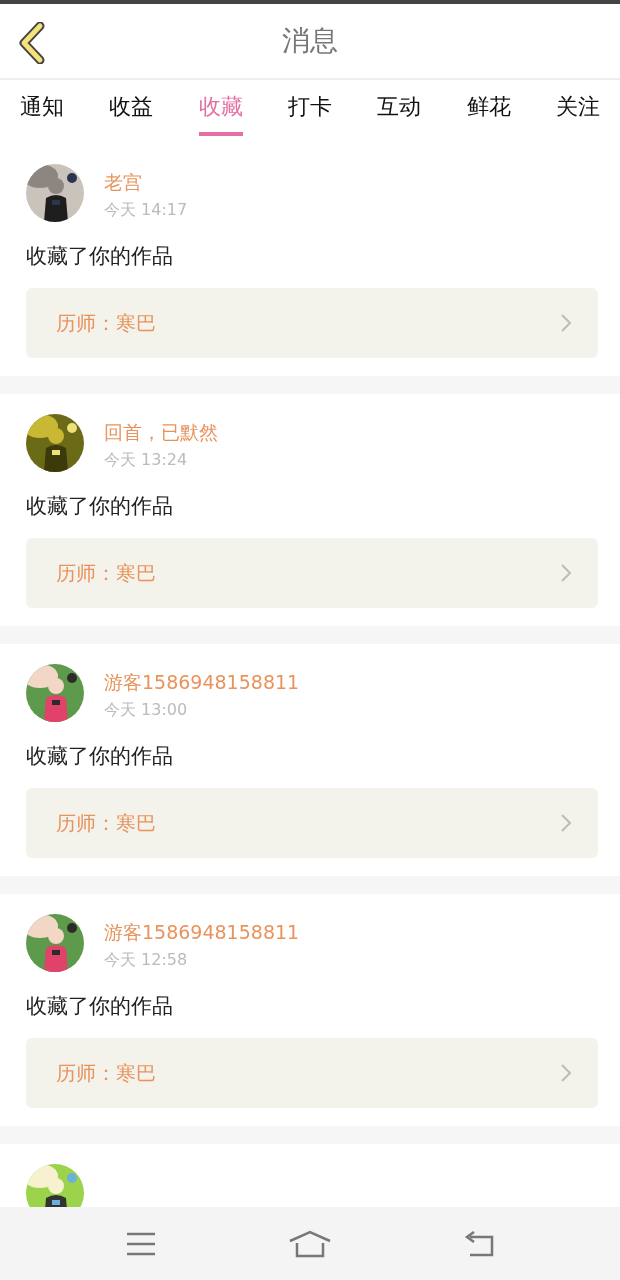  Describe the element at coordinates (161, 432) in the screenshot. I see `user-name: 回首，已默然` at that location.